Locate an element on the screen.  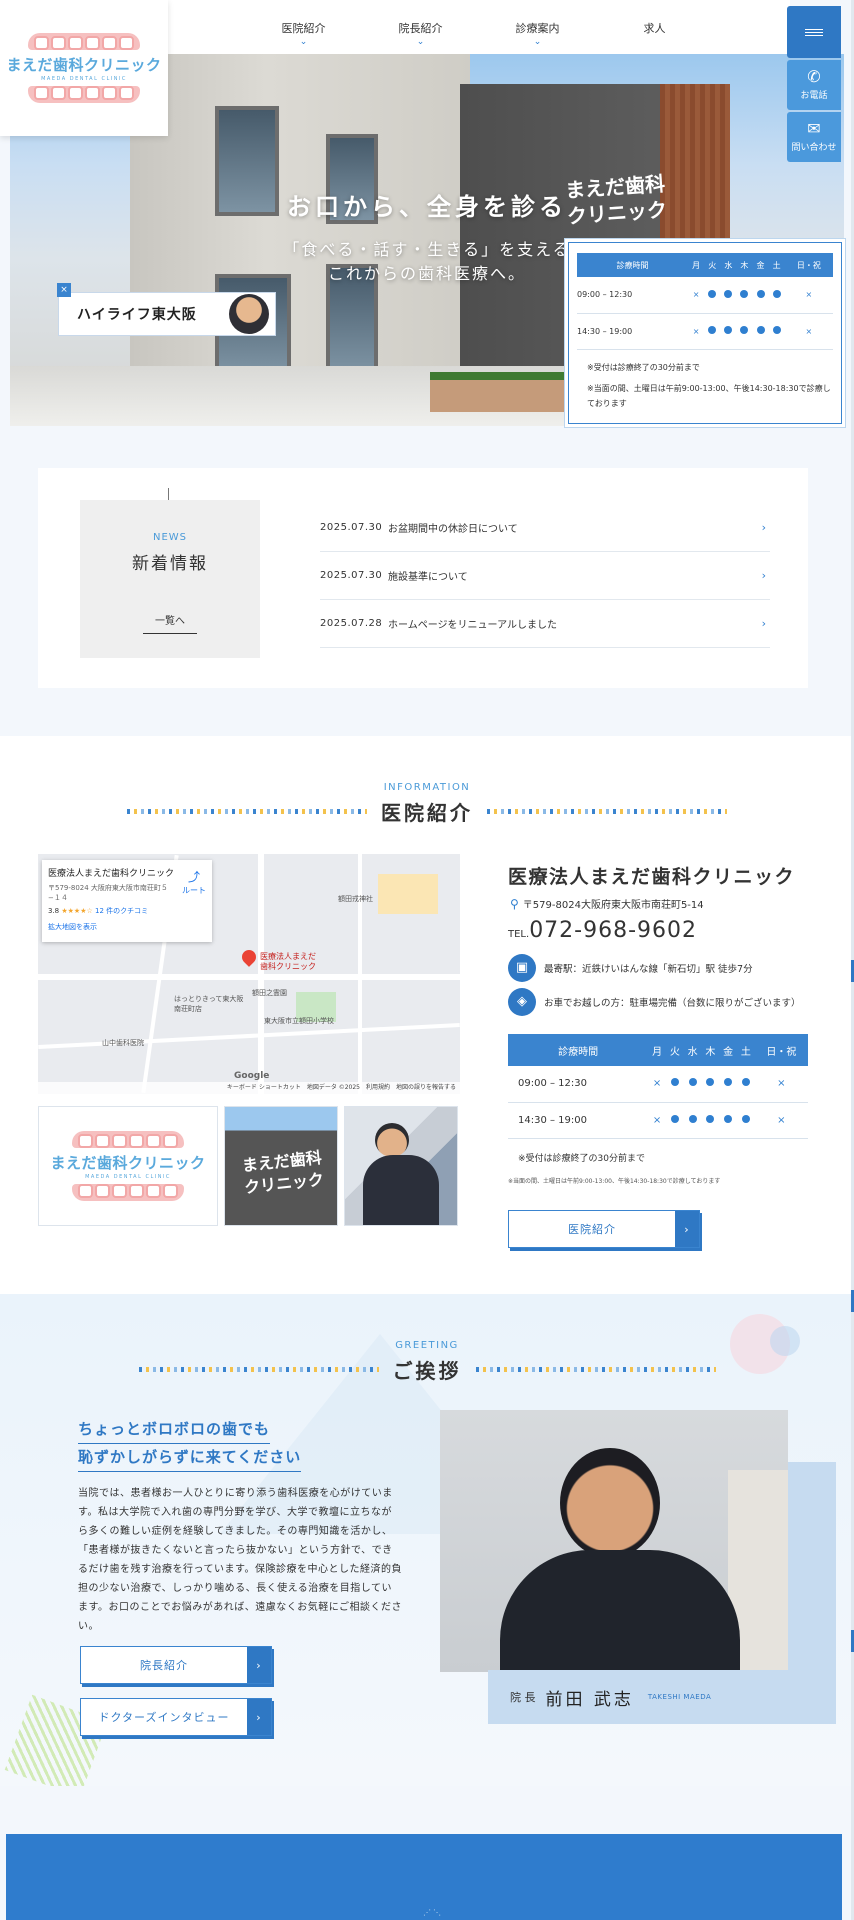
map-pin-label: 医療法人まえだ 歯科クリニック is located at coordinates (288, 961).